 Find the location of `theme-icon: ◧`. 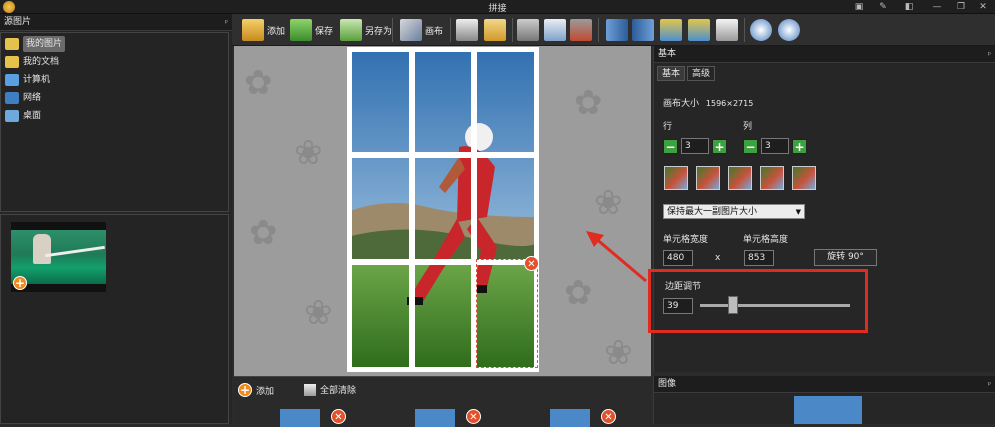

theme-icon: ◧ is located at coordinates (909, 7).